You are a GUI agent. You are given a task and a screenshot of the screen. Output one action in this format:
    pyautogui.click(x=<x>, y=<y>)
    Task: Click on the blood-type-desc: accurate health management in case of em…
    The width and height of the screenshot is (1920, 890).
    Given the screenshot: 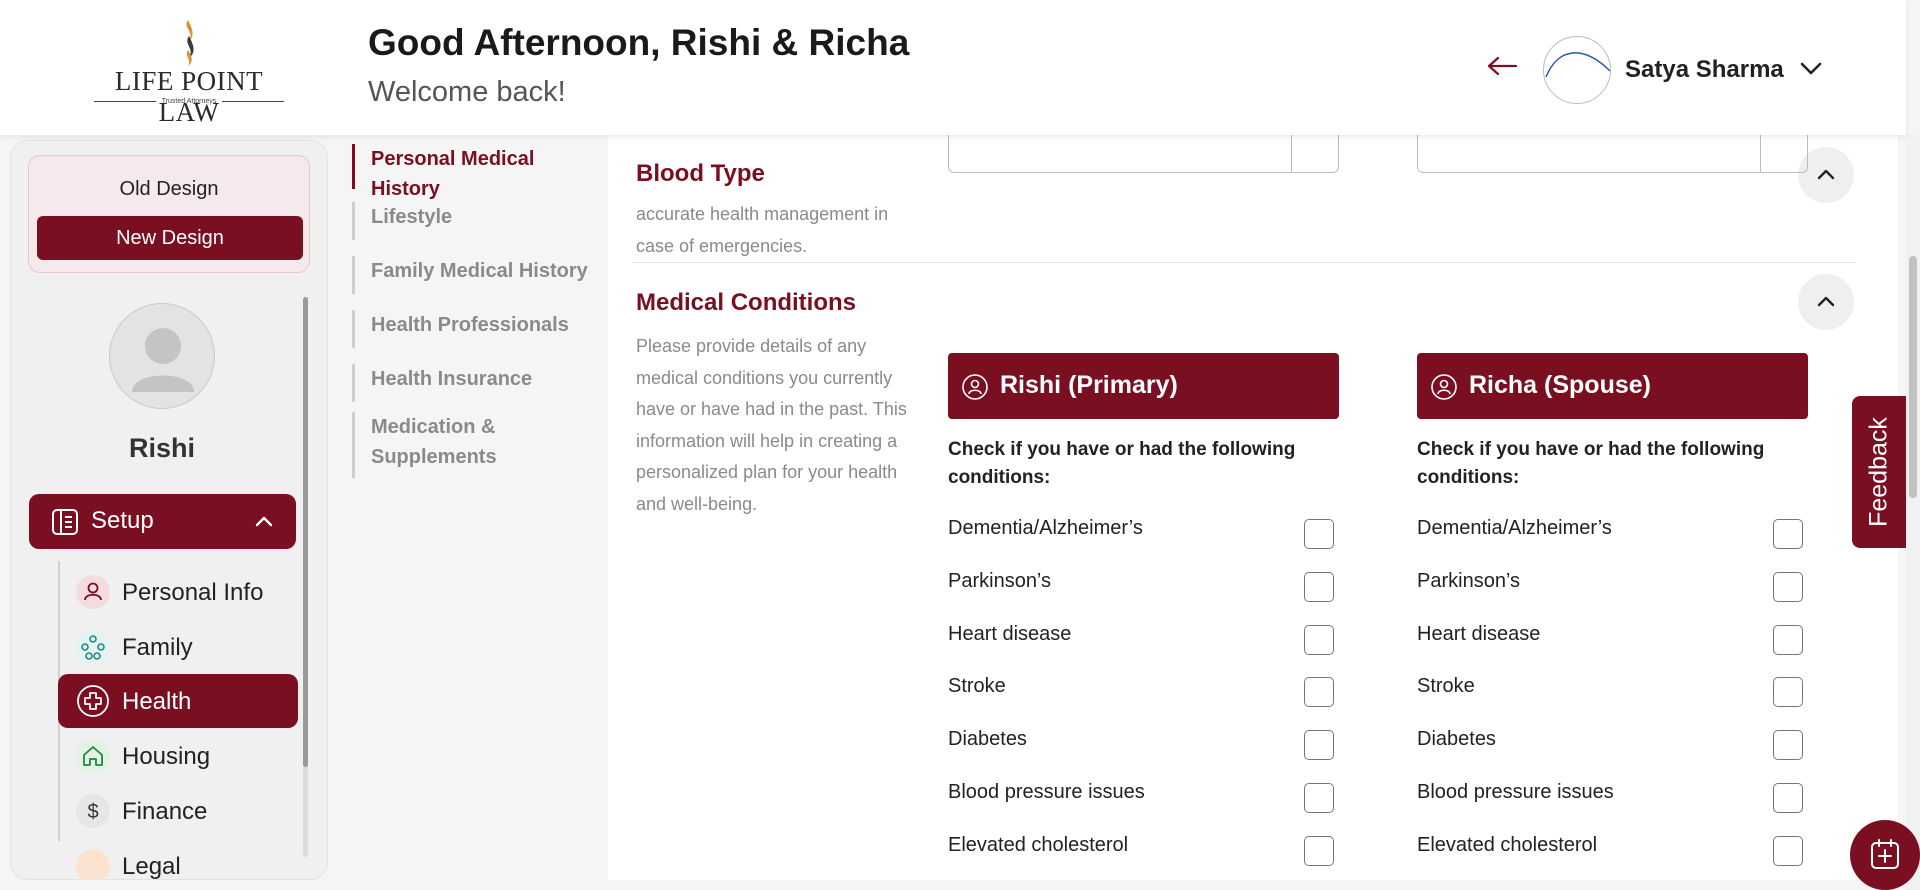 What is the action you would take?
    pyautogui.click(x=776, y=230)
    